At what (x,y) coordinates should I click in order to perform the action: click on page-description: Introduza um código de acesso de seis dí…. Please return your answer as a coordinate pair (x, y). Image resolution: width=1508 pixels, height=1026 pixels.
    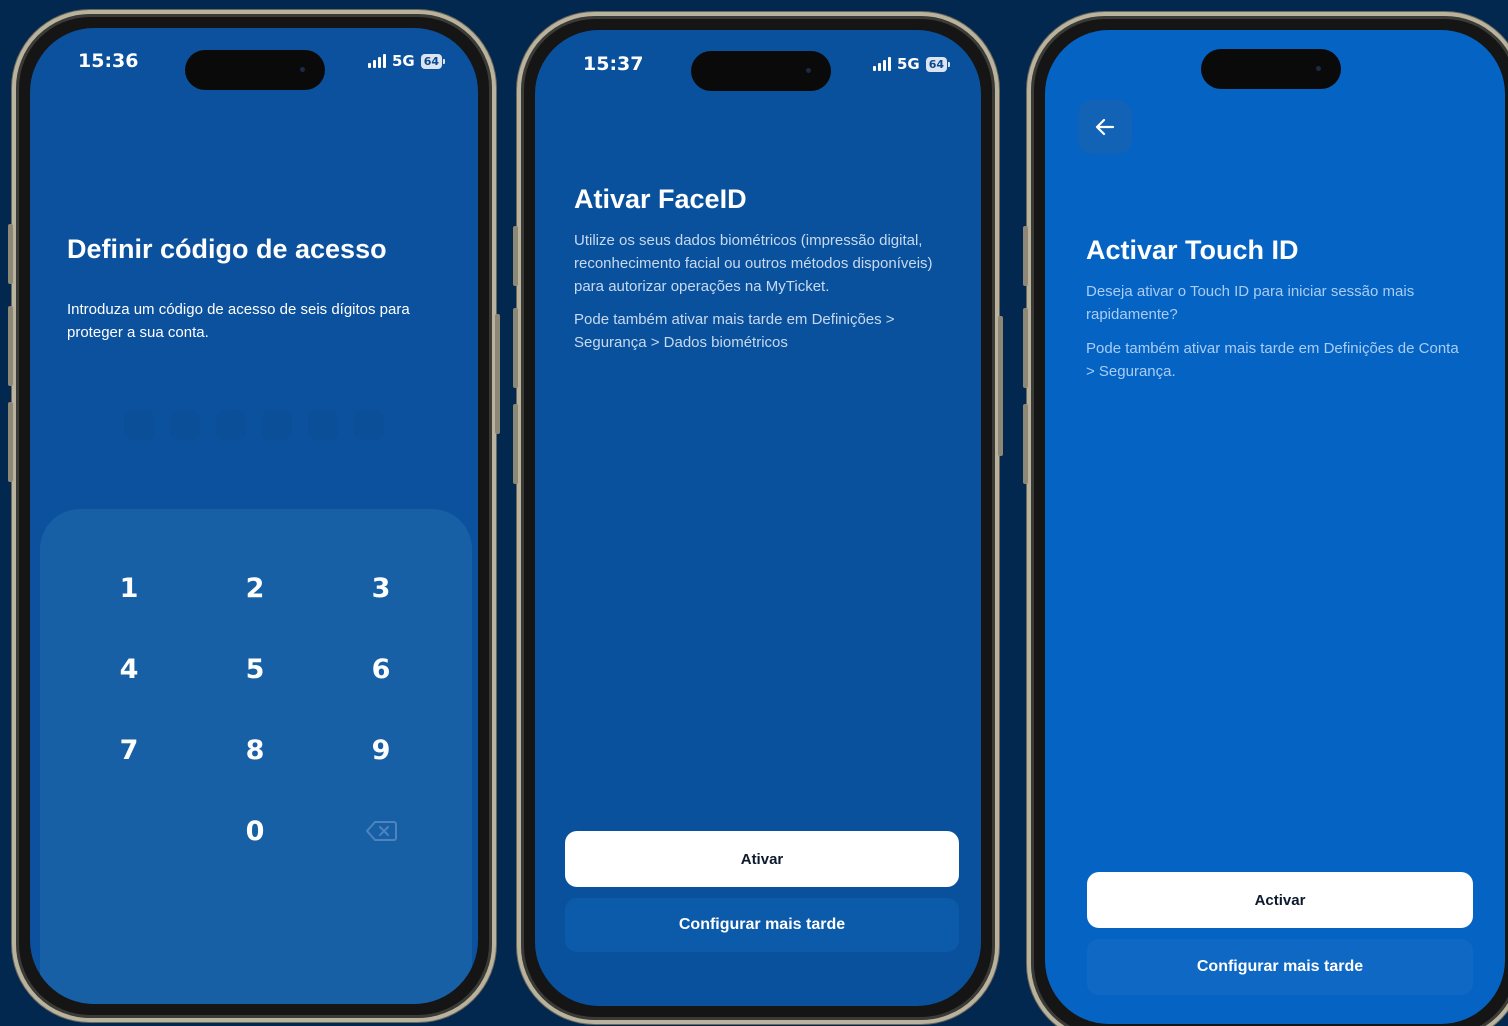
    Looking at the image, I should click on (238, 321).